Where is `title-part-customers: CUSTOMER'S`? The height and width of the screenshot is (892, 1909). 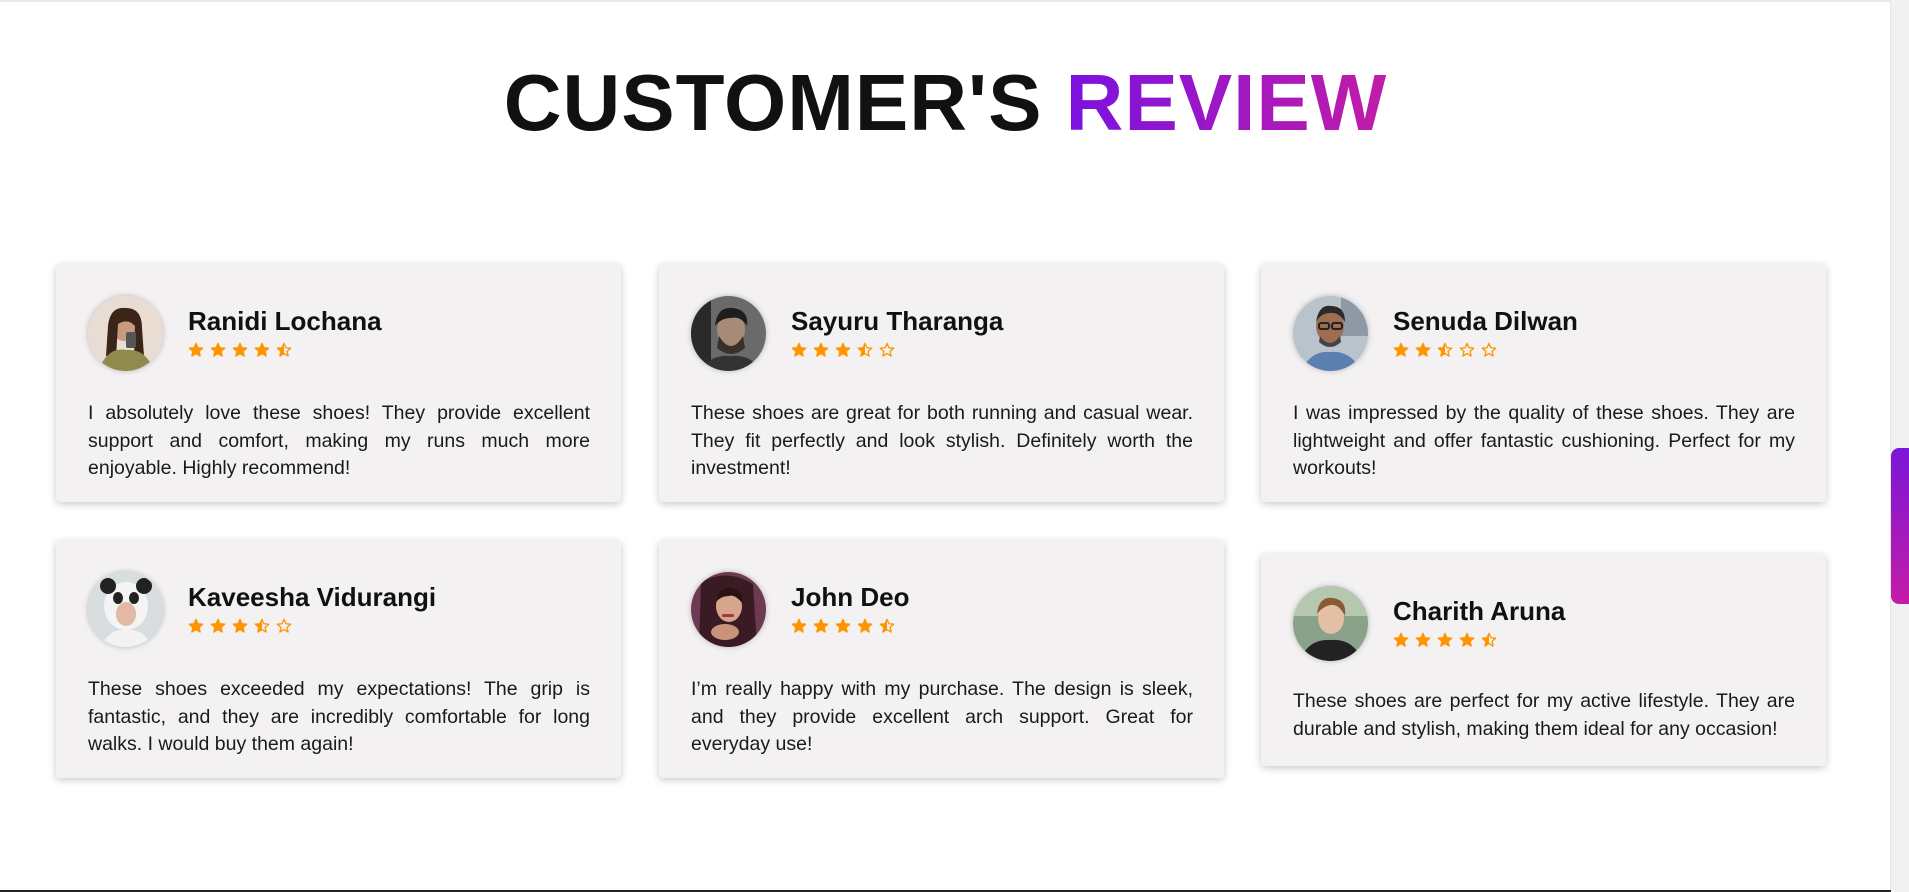 title-part-customers: CUSTOMER'S is located at coordinates (773, 102).